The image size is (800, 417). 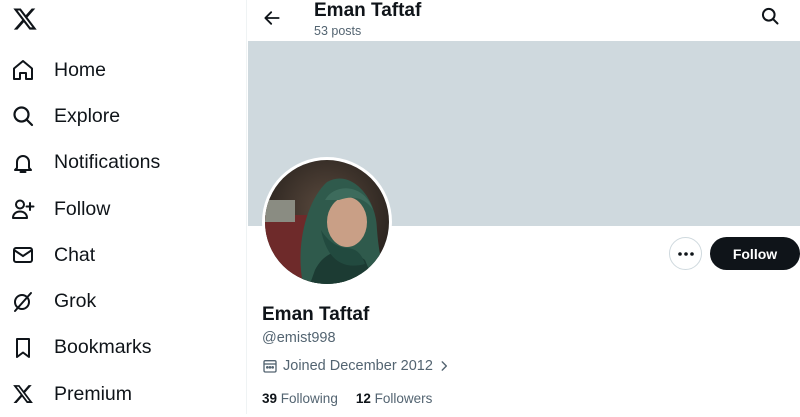 What do you see at coordinates (23, 209) in the screenshot?
I see `add-person-icon` at bounding box center [23, 209].